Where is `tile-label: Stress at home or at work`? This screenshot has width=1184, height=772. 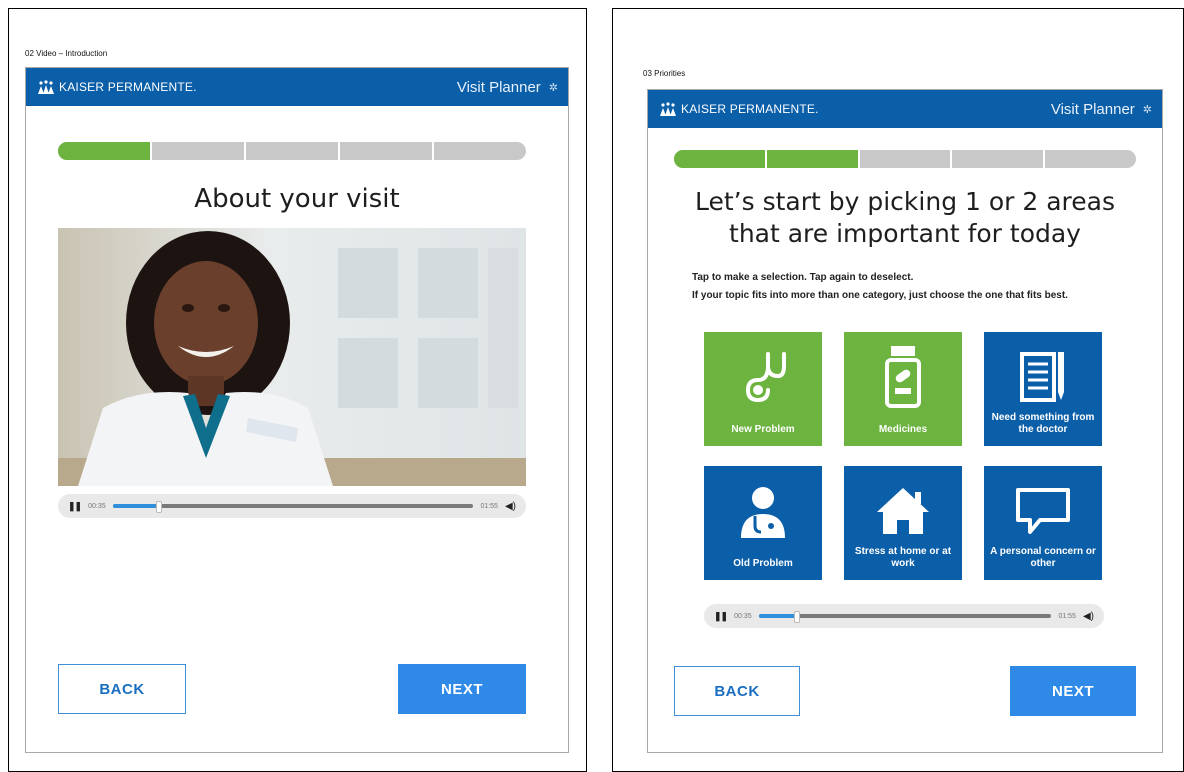
tile-label: Stress at home or at work is located at coordinates (903, 557).